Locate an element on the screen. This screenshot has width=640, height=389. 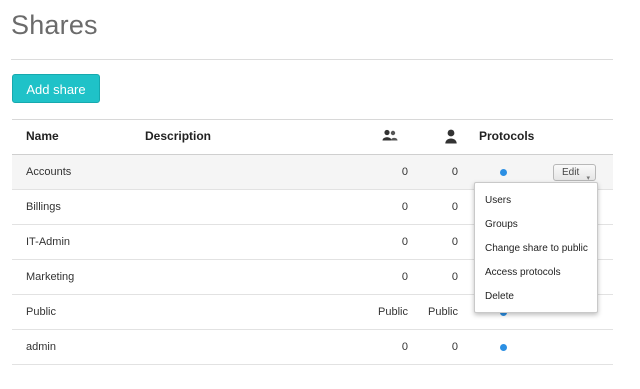
share-name: Accounts is located at coordinates (49, 172).